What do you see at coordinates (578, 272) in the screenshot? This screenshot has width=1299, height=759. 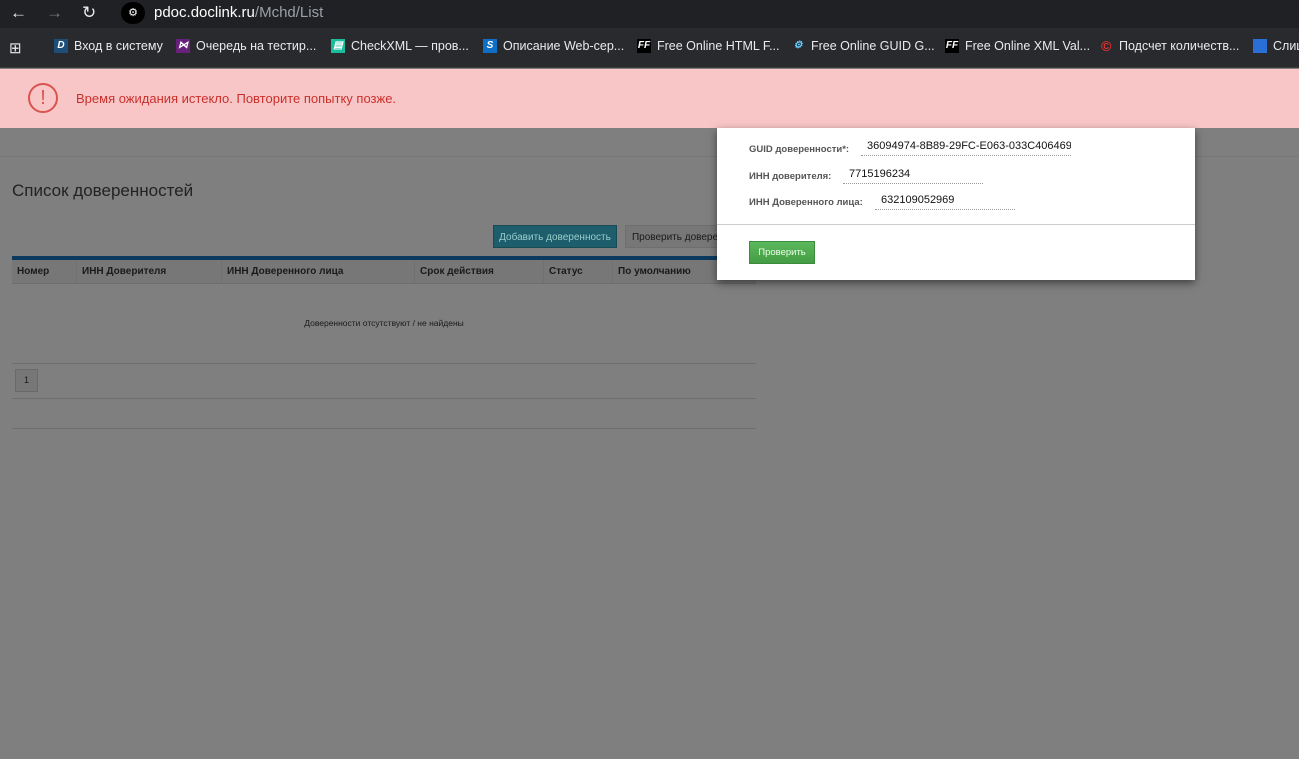 I see `column-header: Статус` at bounding box center [578, 272].